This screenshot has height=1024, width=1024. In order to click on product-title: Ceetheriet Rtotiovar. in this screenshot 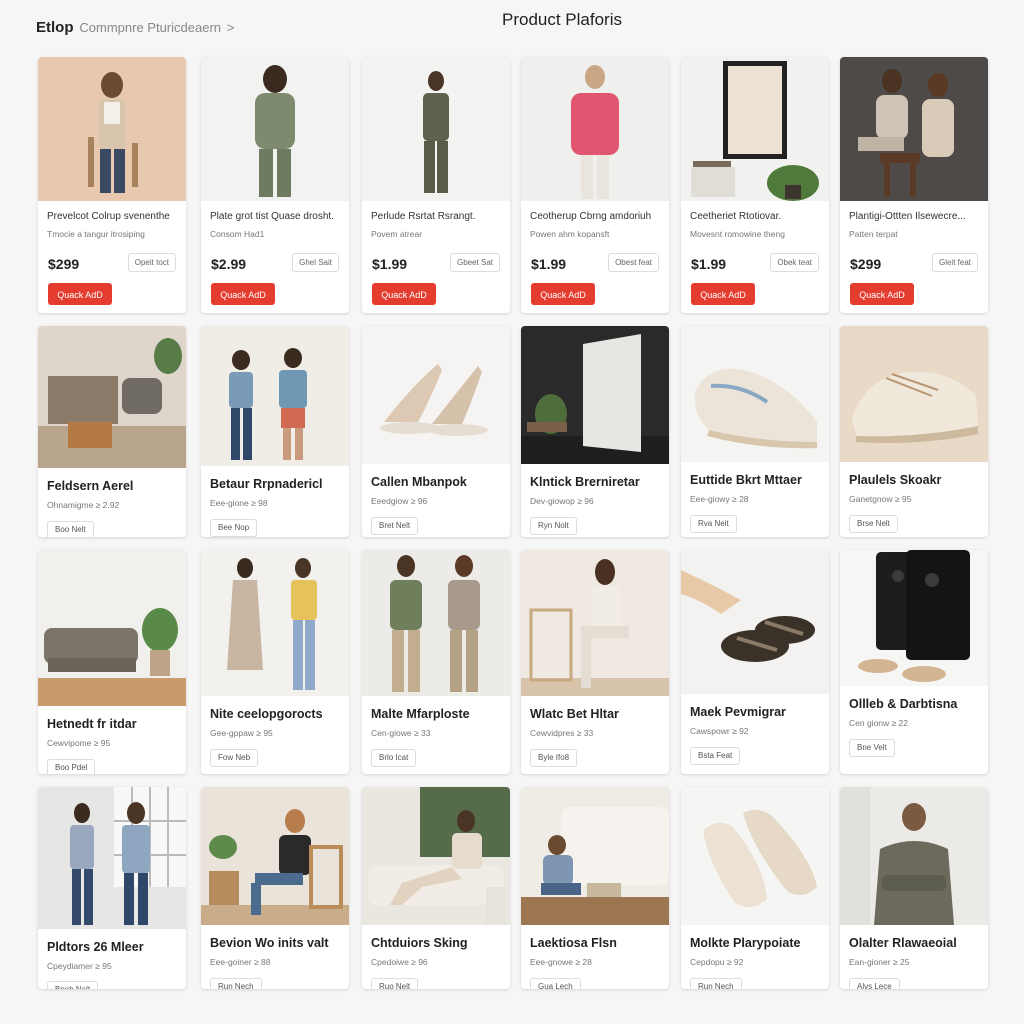, I will do `click(756, 216)`.